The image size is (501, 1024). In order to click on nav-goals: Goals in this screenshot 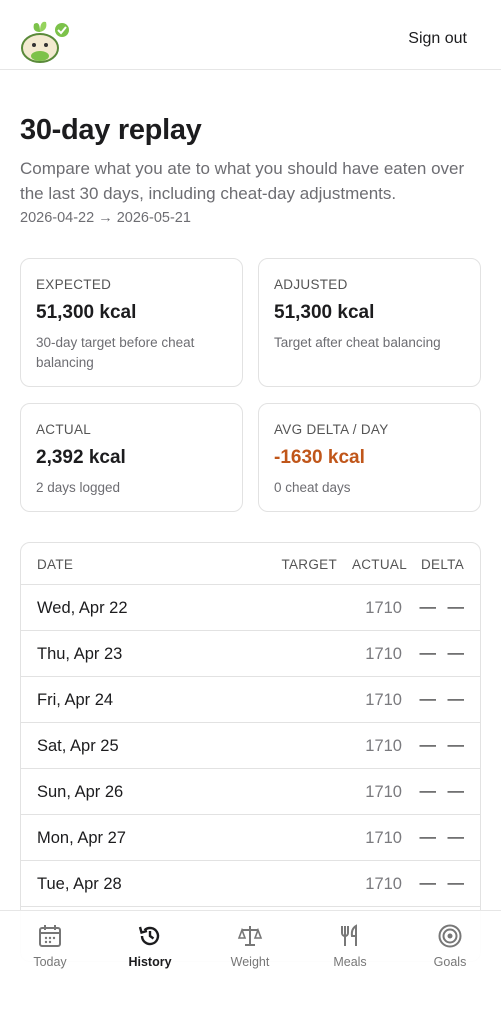, I will do `click(450, 946)`.